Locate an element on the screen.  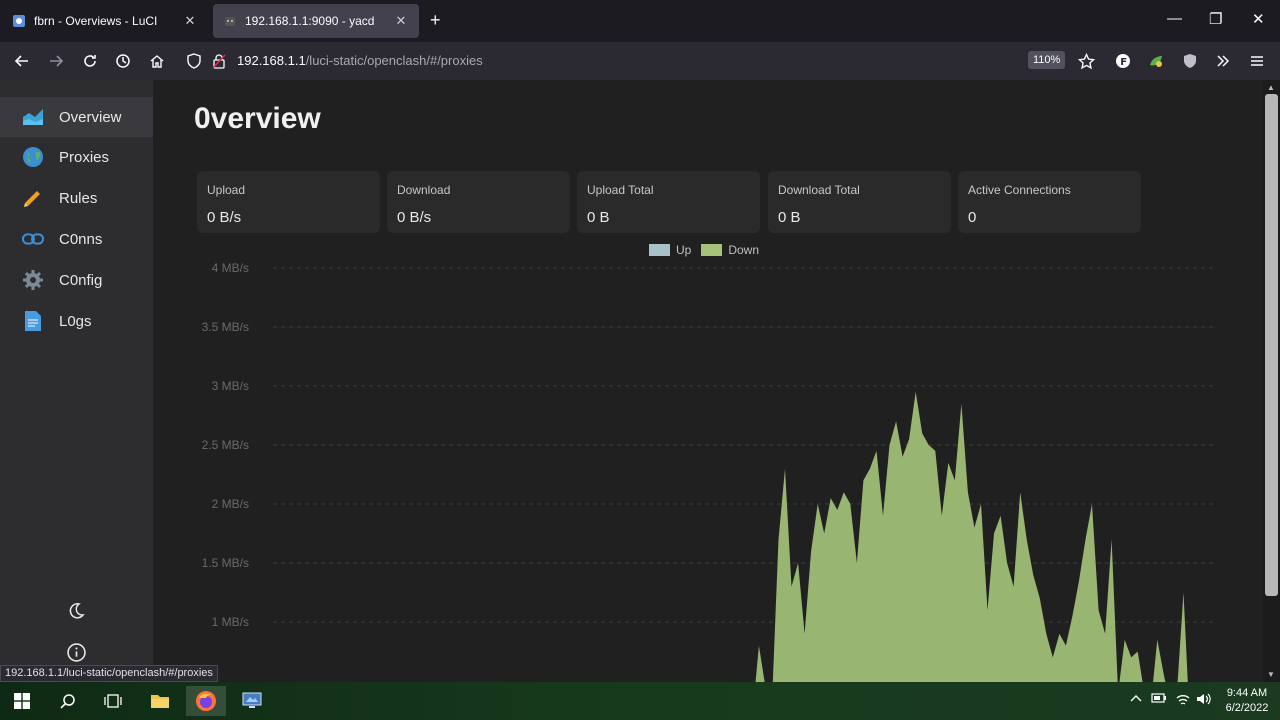
reload-icon is located at coordinates (90, 61).